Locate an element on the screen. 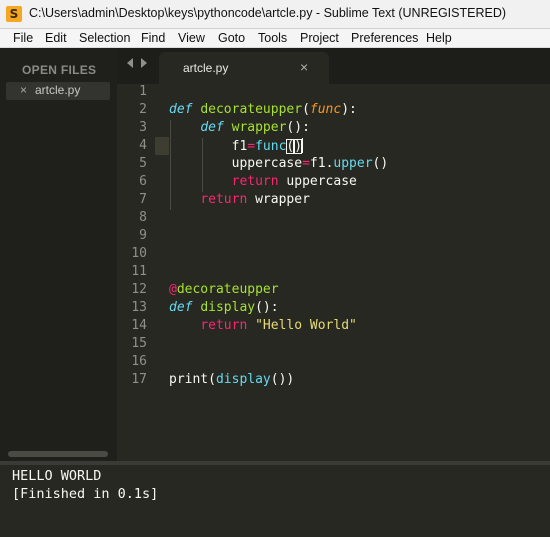 The image size is (550, 537). code-line-13: def display(): is located at coordinates (224, 307).